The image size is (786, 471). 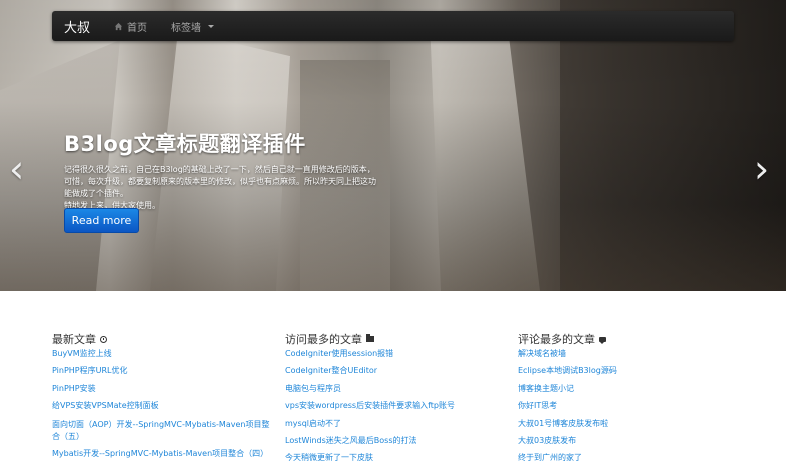 What do you see at coordinates (567, 405) in the screenshot?
I see `list-item: 你好IT思考` at bounding box center [567, 405].